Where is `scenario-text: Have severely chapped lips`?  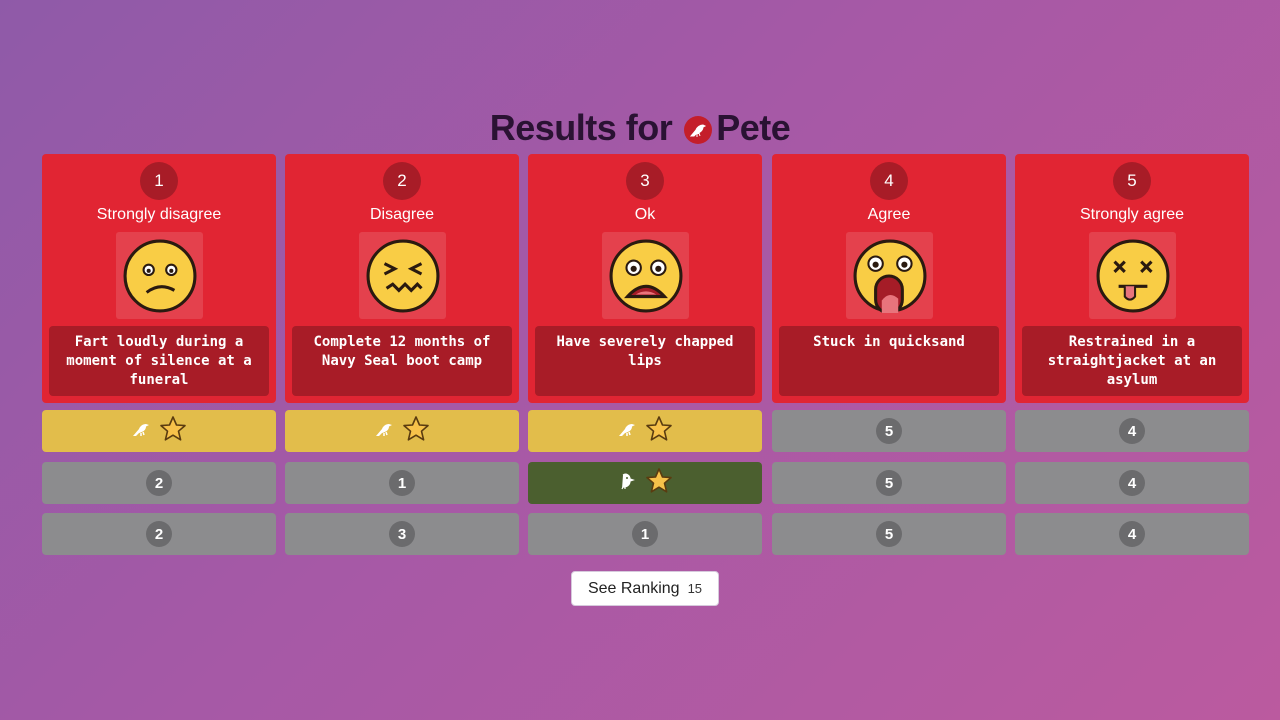 scenario-text: Have severely chapped lips is located at coordinates (645, 361).